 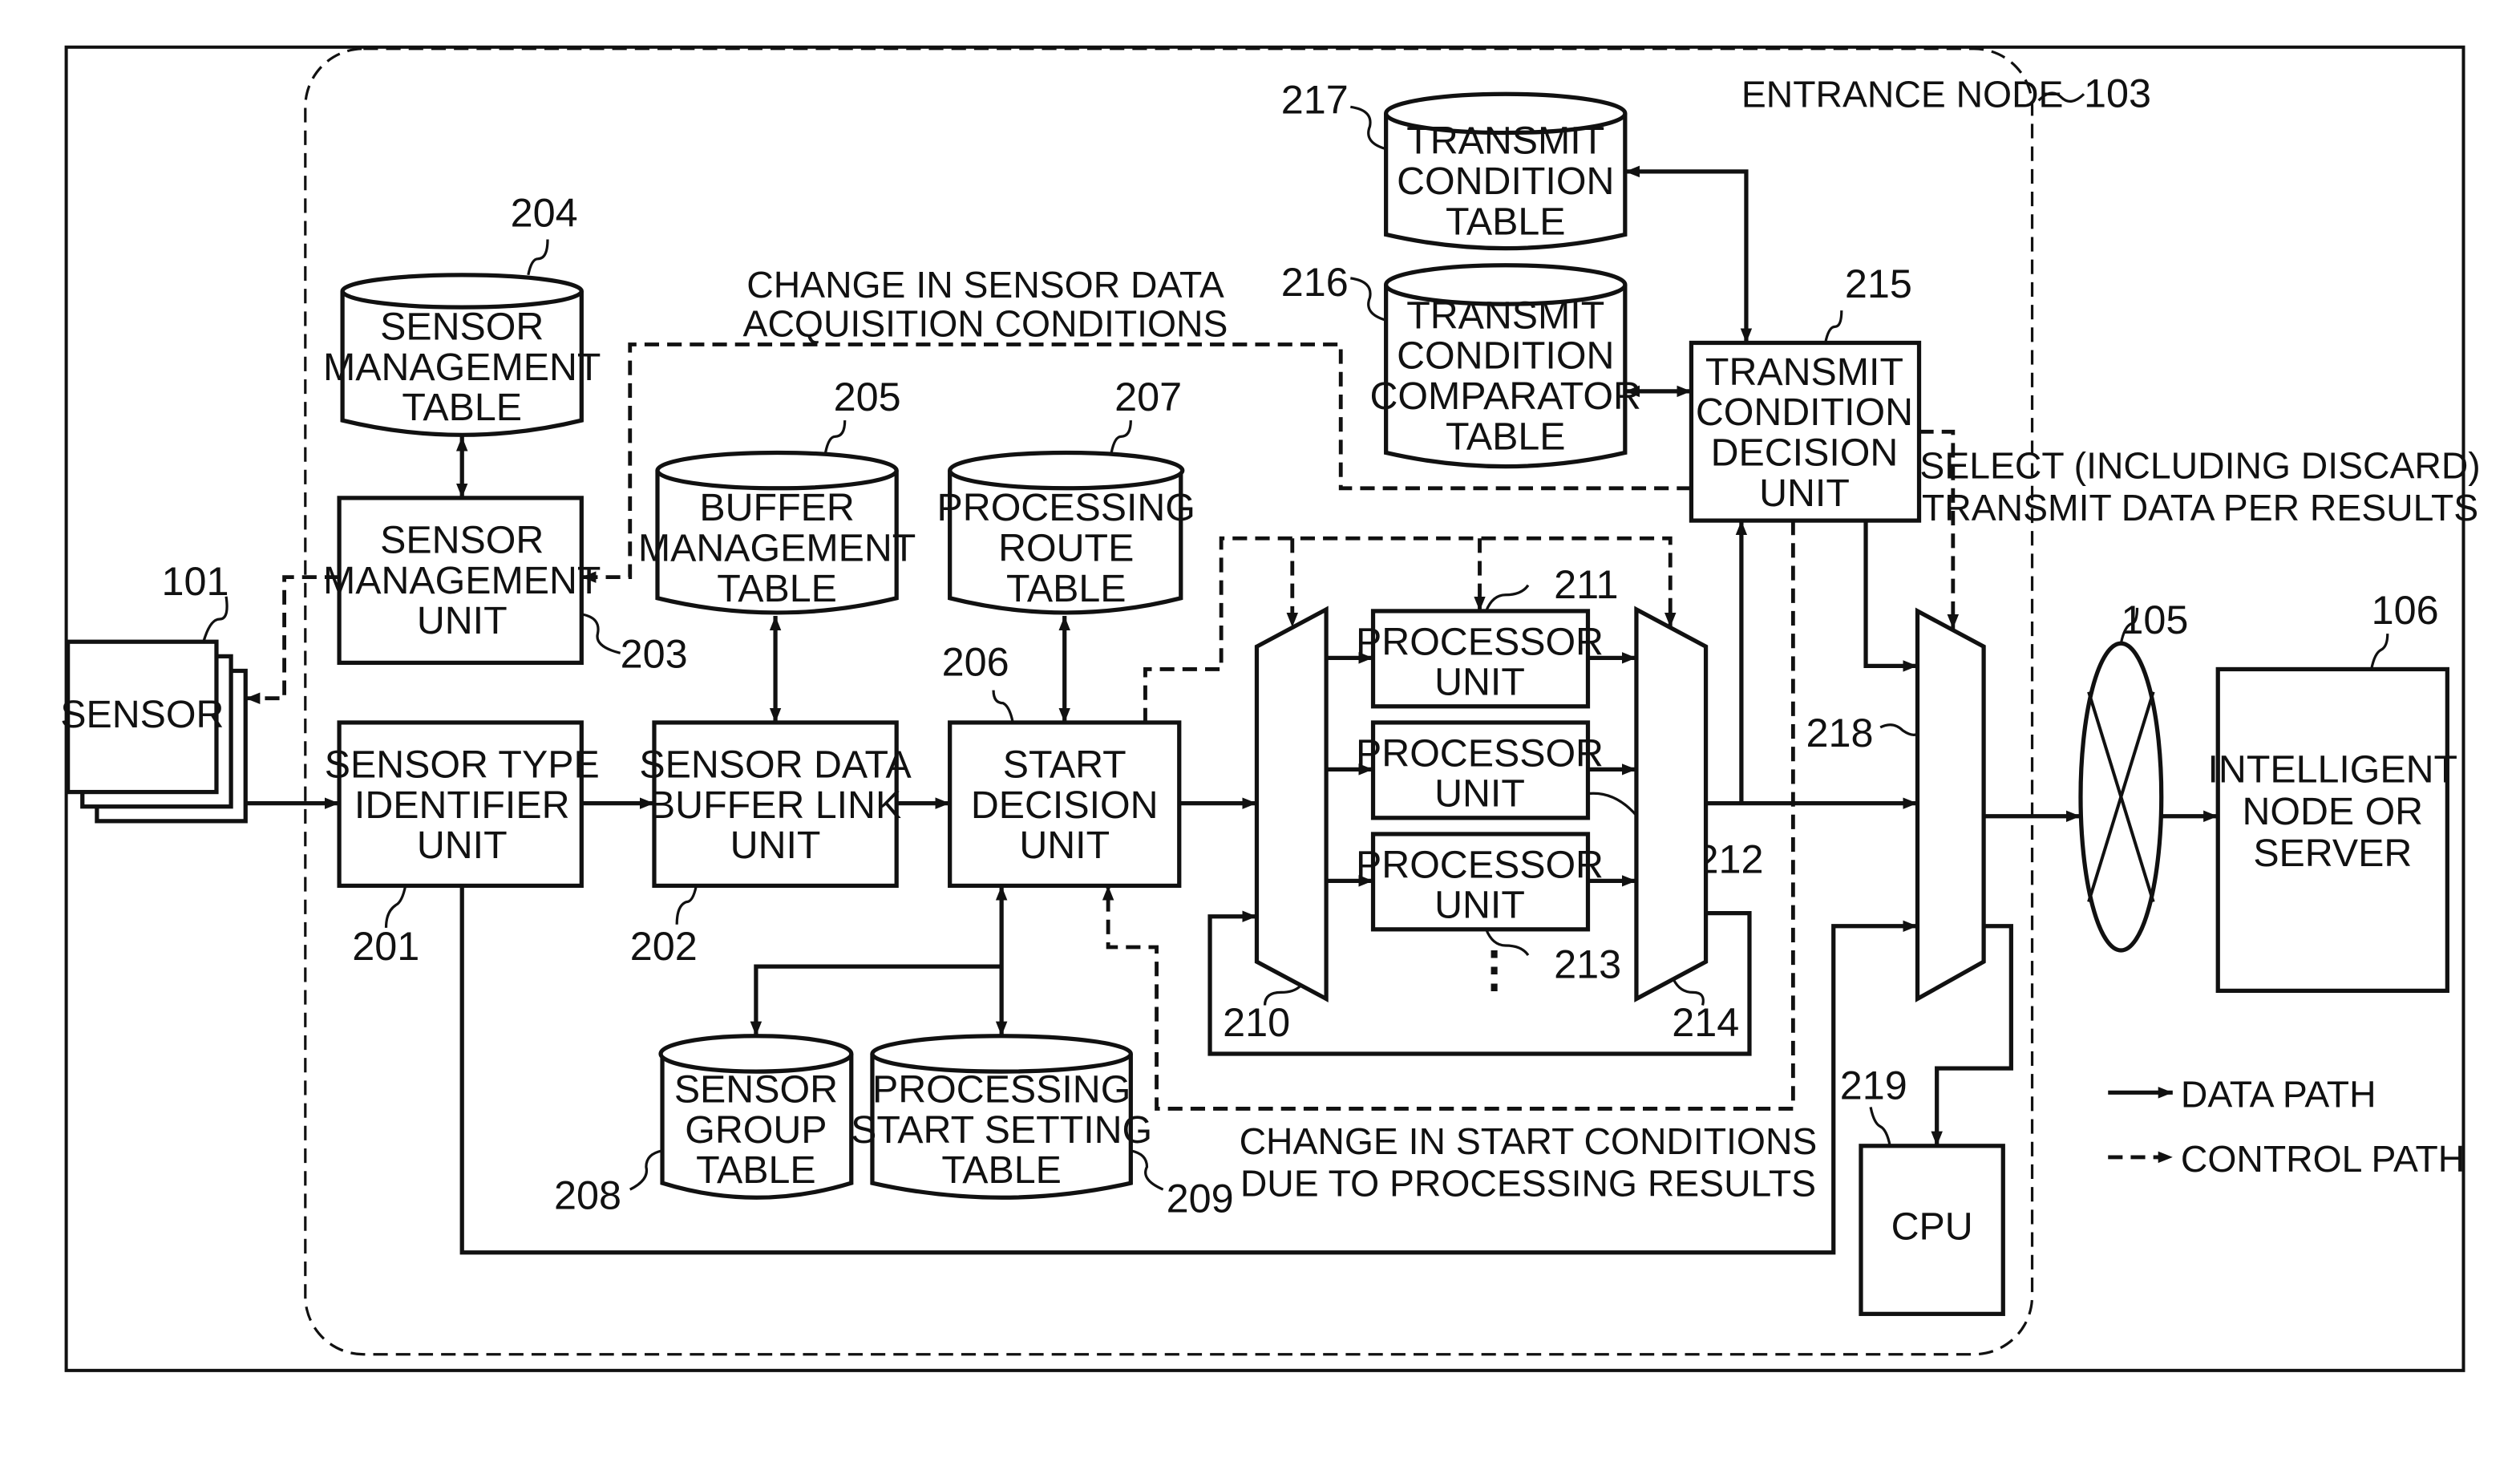 What do you see at coordinates (1506, 171) in the screenshot?
I see `transmit-condition-table: TRANSMIT CONDITION TABLE` at bounding box center [1506, 171].